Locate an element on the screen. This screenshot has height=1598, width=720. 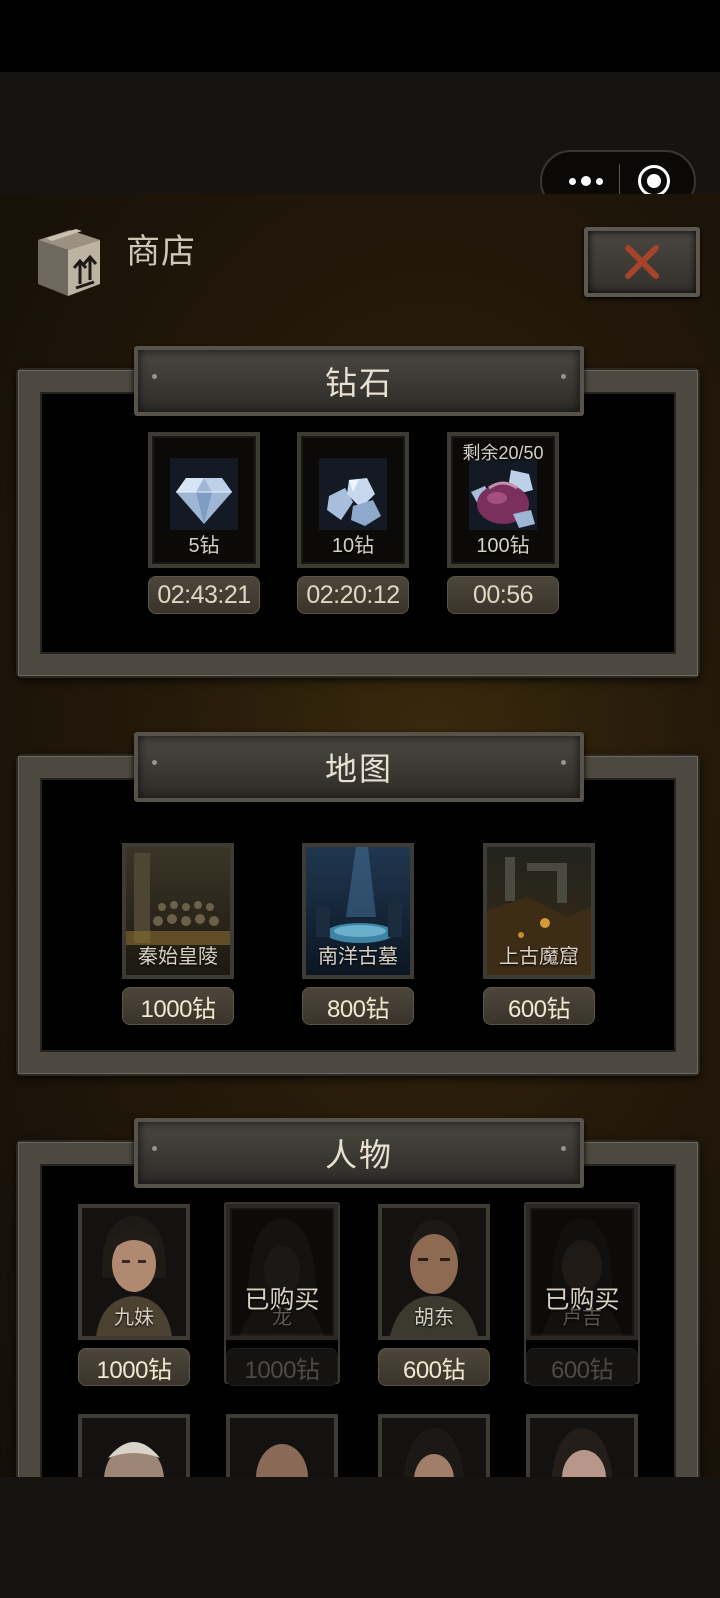
diamond-section-title: 钻石 is located at coordinates (358, 383).